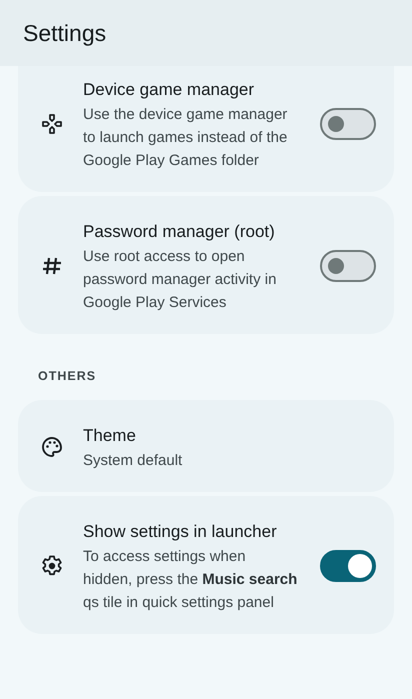 Image resolution: width=412 pixels, height=699 pixels. What do you see at coordinates (179, 232) in the screenshot?
I see `item-title: Password manager (root)` at bounding box center [179, 232].